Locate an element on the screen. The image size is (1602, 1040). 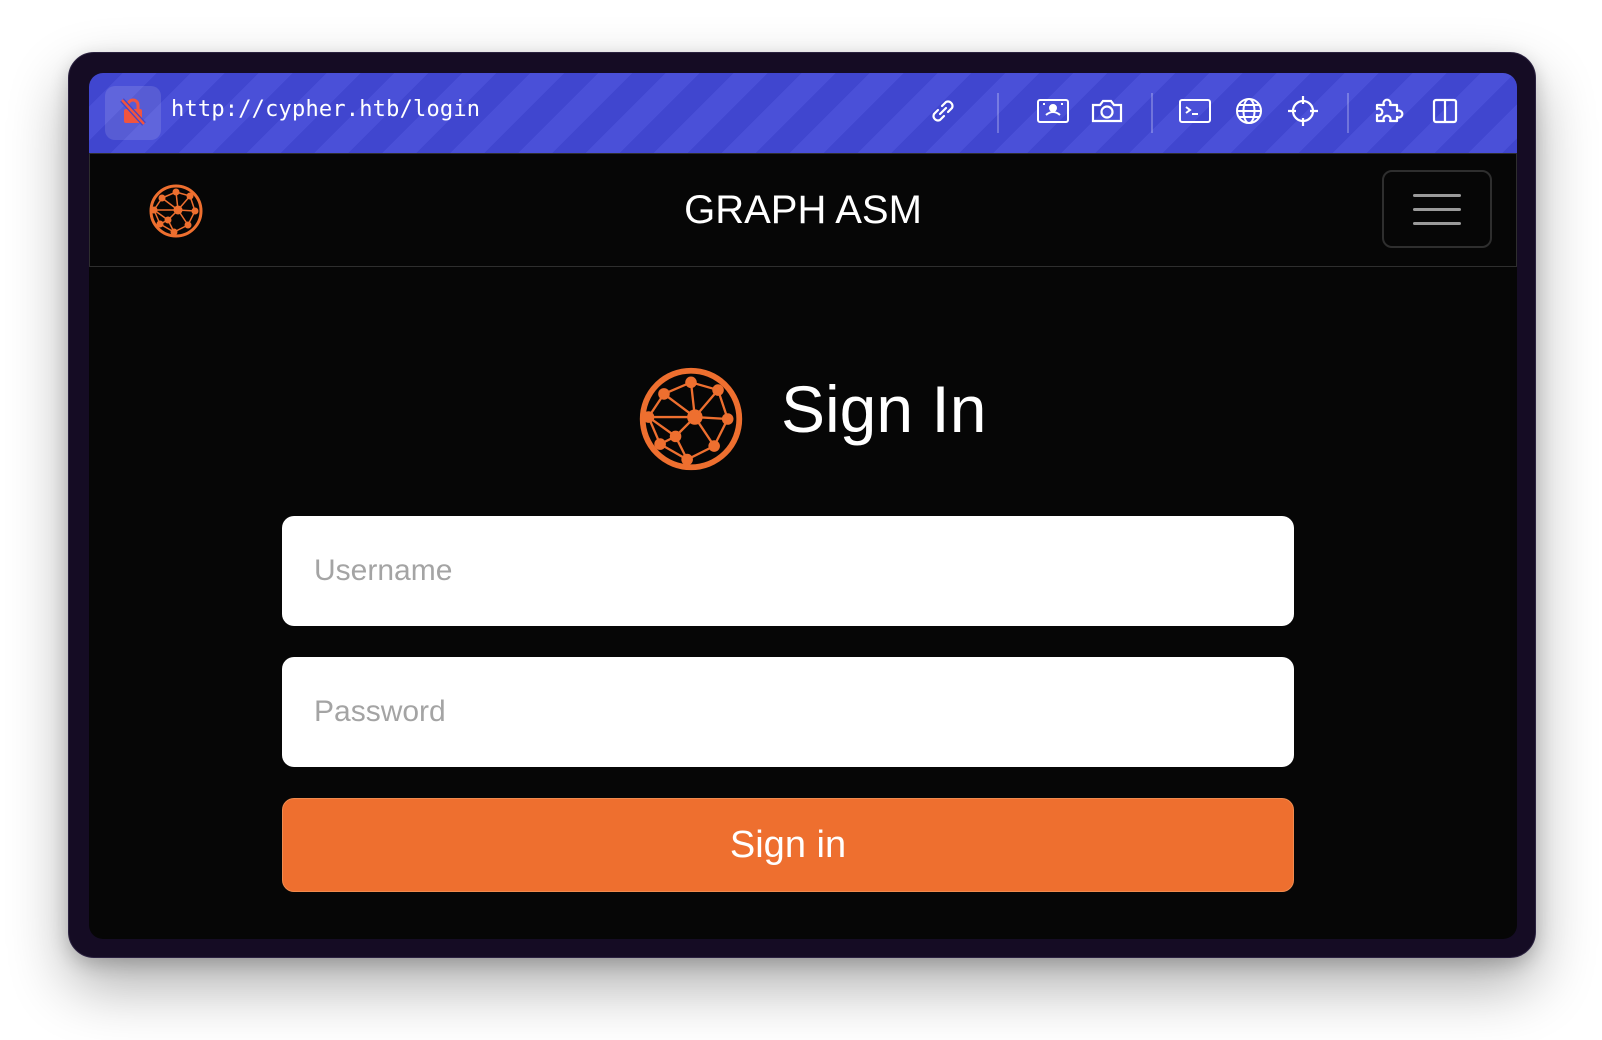
extensions-button is located at coordinates (1391, 113).